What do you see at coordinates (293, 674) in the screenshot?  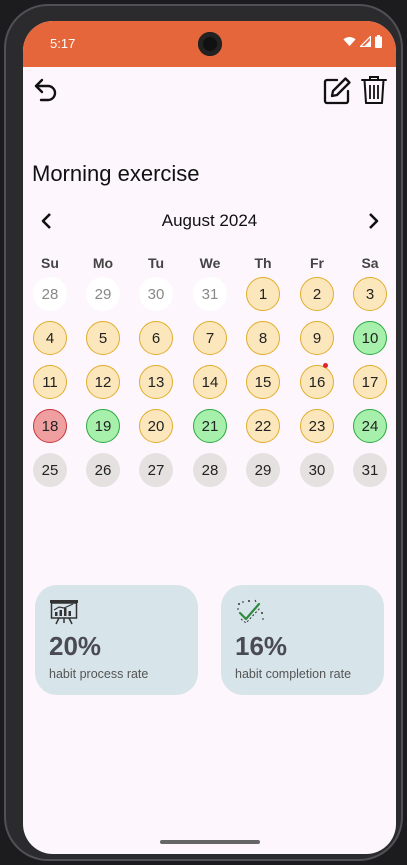 I see `completion-rate-label: habit completion rate` at bounding box center [293, 674].